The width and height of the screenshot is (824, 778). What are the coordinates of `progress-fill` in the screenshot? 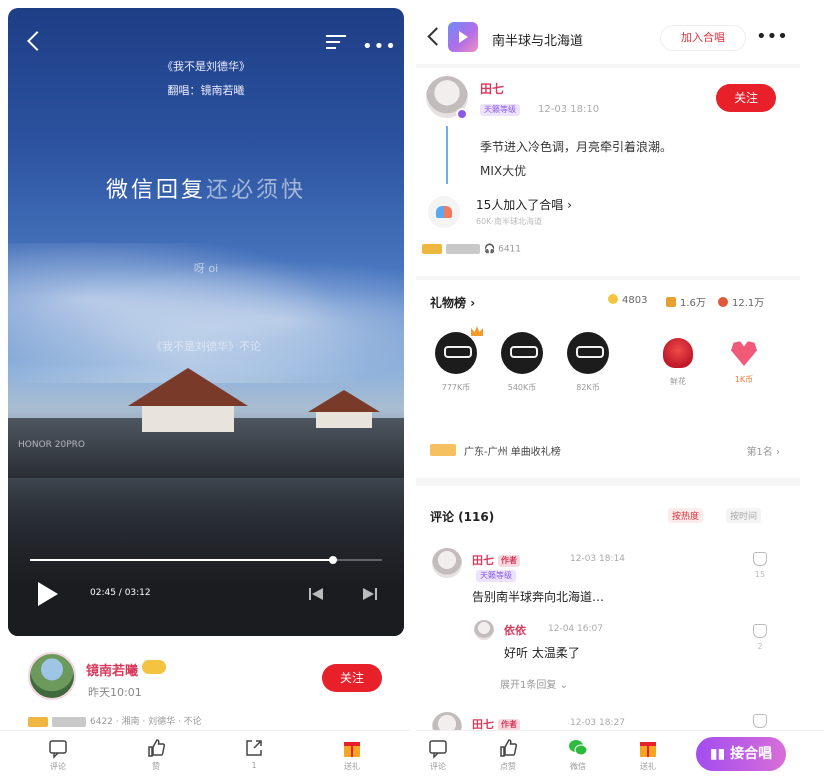 It's located at (181, 560).